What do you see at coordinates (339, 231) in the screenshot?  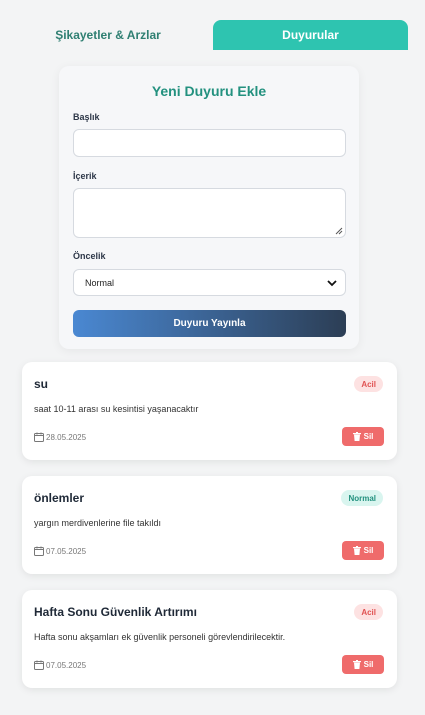 I see `resize-grip-icon` at bounding box center [339, 231].